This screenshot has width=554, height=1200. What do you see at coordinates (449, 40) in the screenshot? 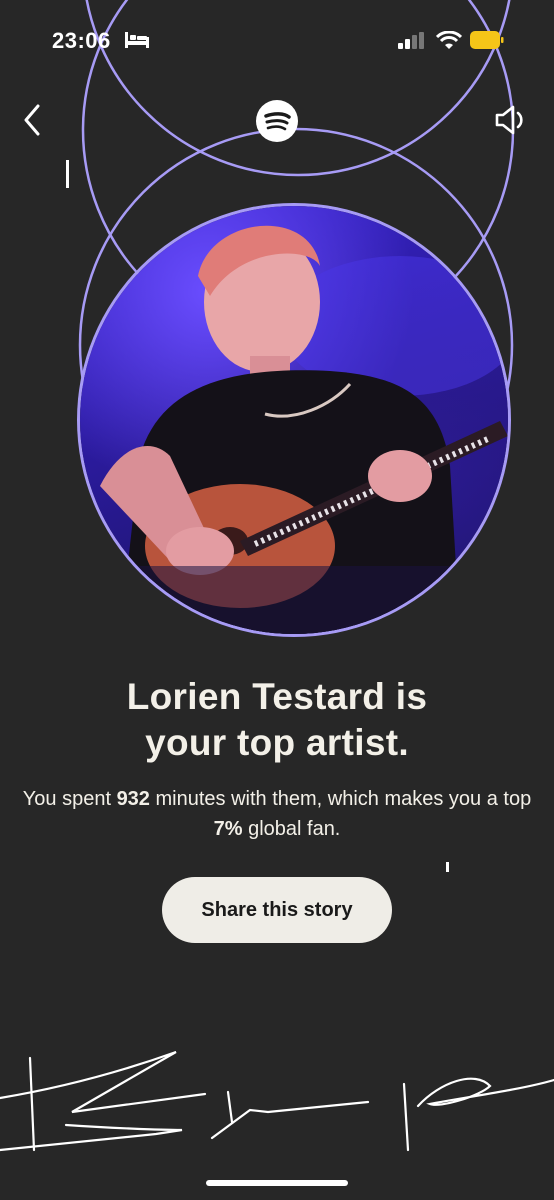
I see `wifi-icon` at bounding box center [449, 40].